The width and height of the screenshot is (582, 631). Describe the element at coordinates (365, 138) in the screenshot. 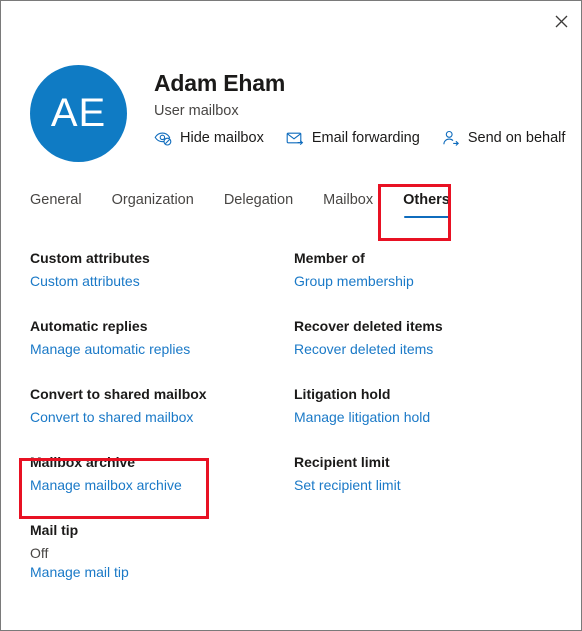

I see `email-forwarding-label: Email forwarding` at that location.